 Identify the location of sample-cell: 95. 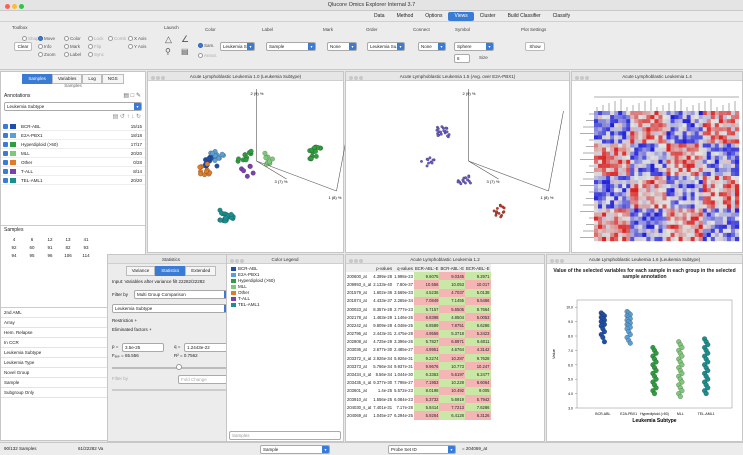
(32, 255).